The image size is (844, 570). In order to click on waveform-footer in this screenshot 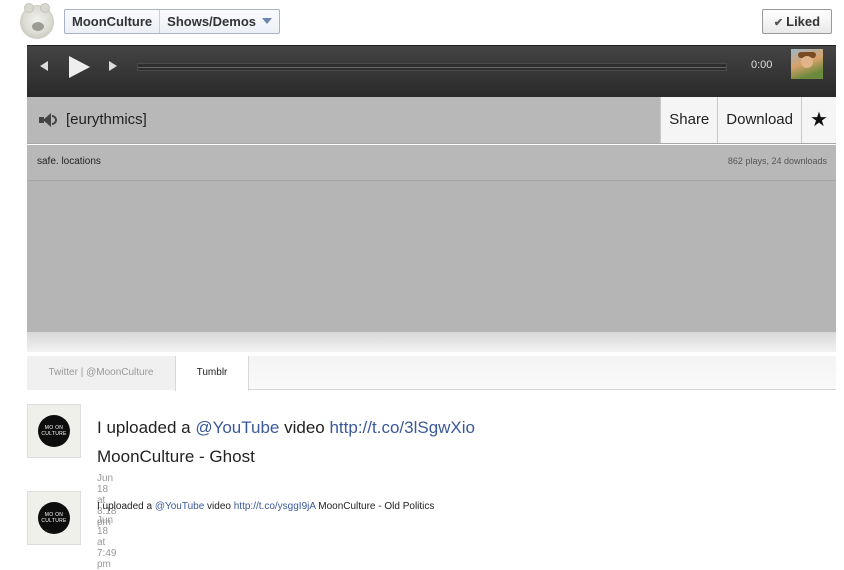, I will do `click(431, 342)`.